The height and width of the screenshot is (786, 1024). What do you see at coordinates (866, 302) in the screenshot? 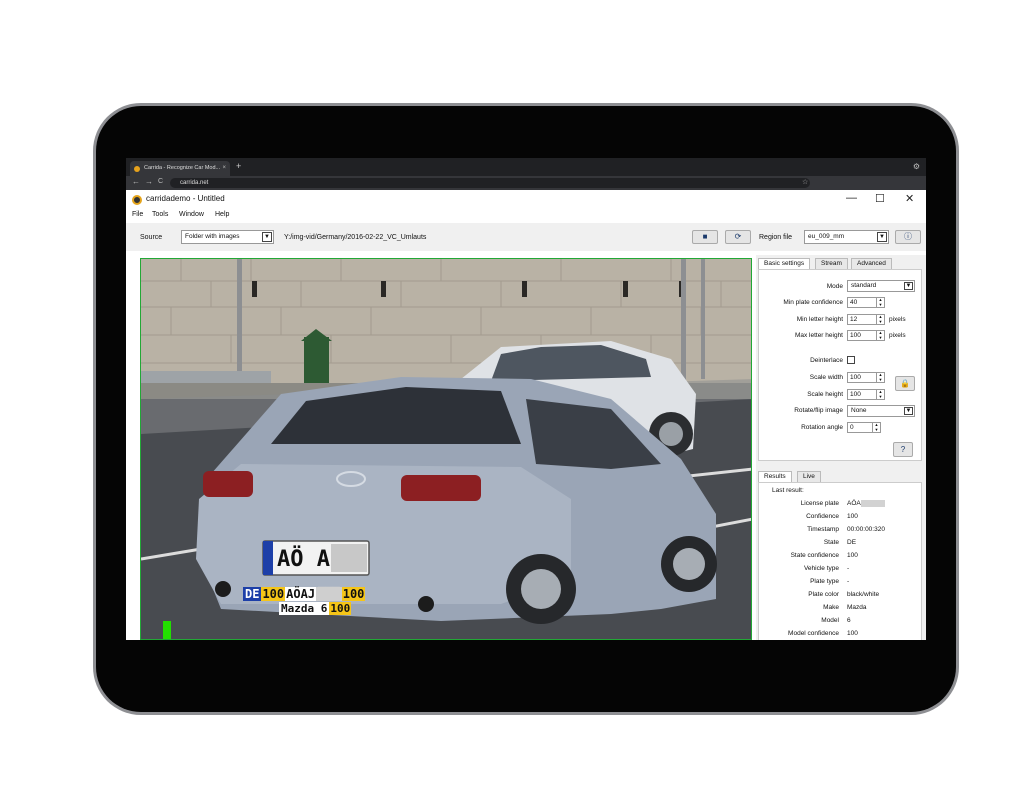
I see `min-plate-confidence-input: 40 ▲ ▼` at bounding box center [866, 302].